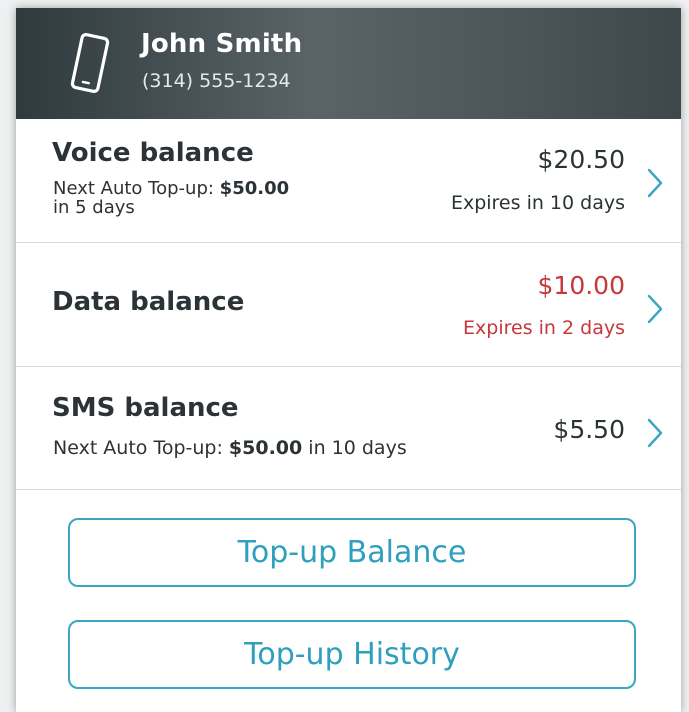  I want to click on sms-auto-topup-info: Next Auto Top-up: $50.00 in 10 days, so click(230, 448).